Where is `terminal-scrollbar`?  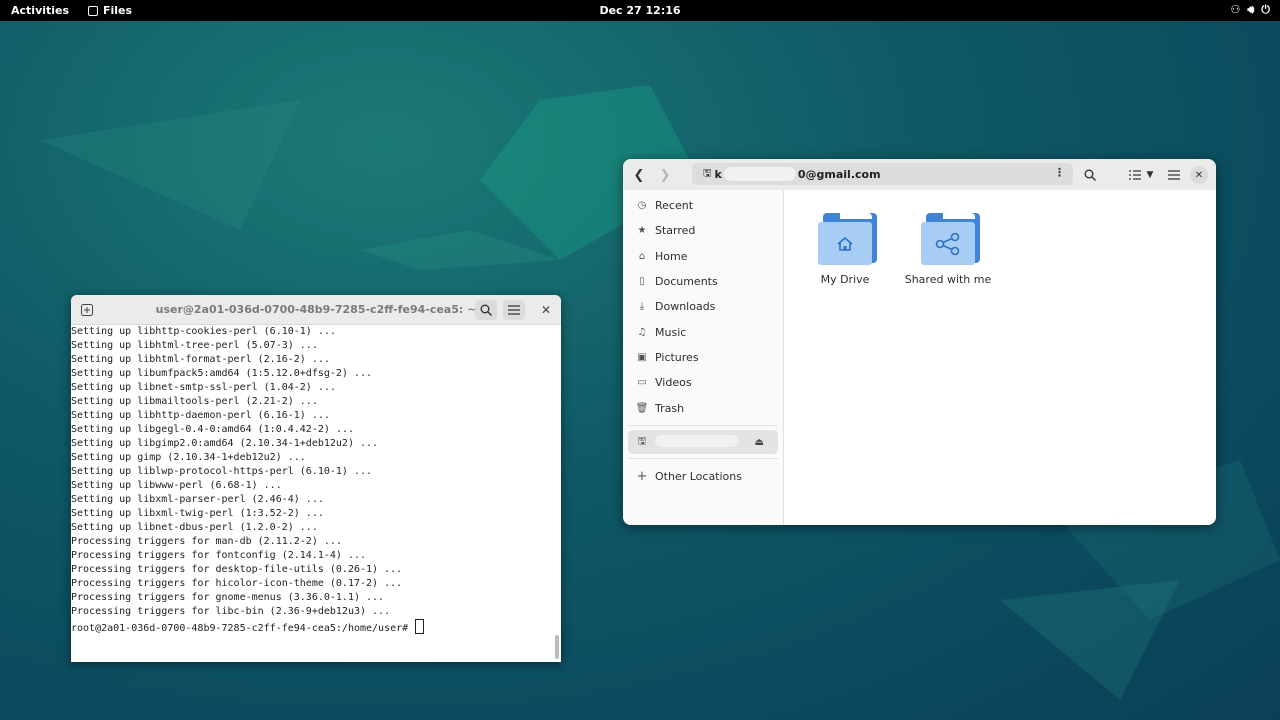 terminal-scrollbar is located at coordinates (557, 647).